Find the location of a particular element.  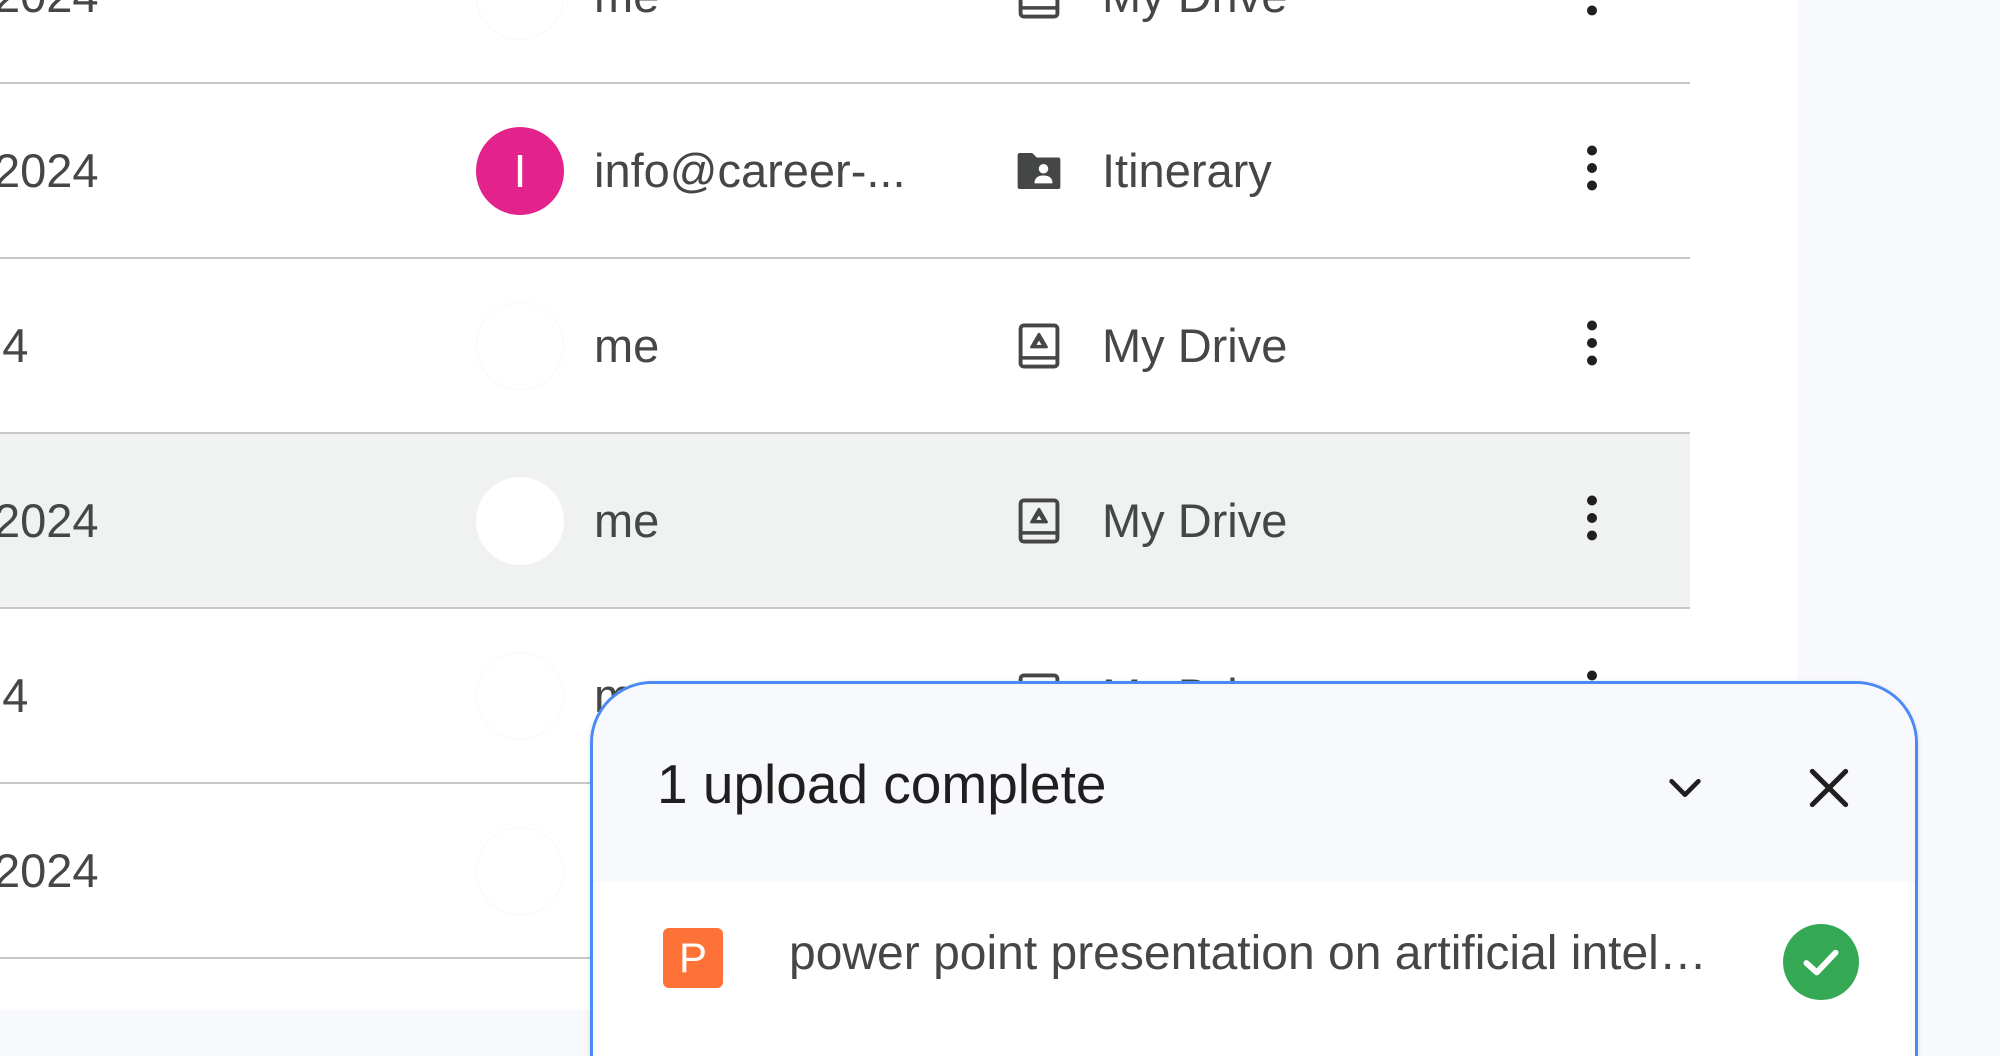

upload-panel-header: 1 upload complete is located at coordinates (1254, 783).